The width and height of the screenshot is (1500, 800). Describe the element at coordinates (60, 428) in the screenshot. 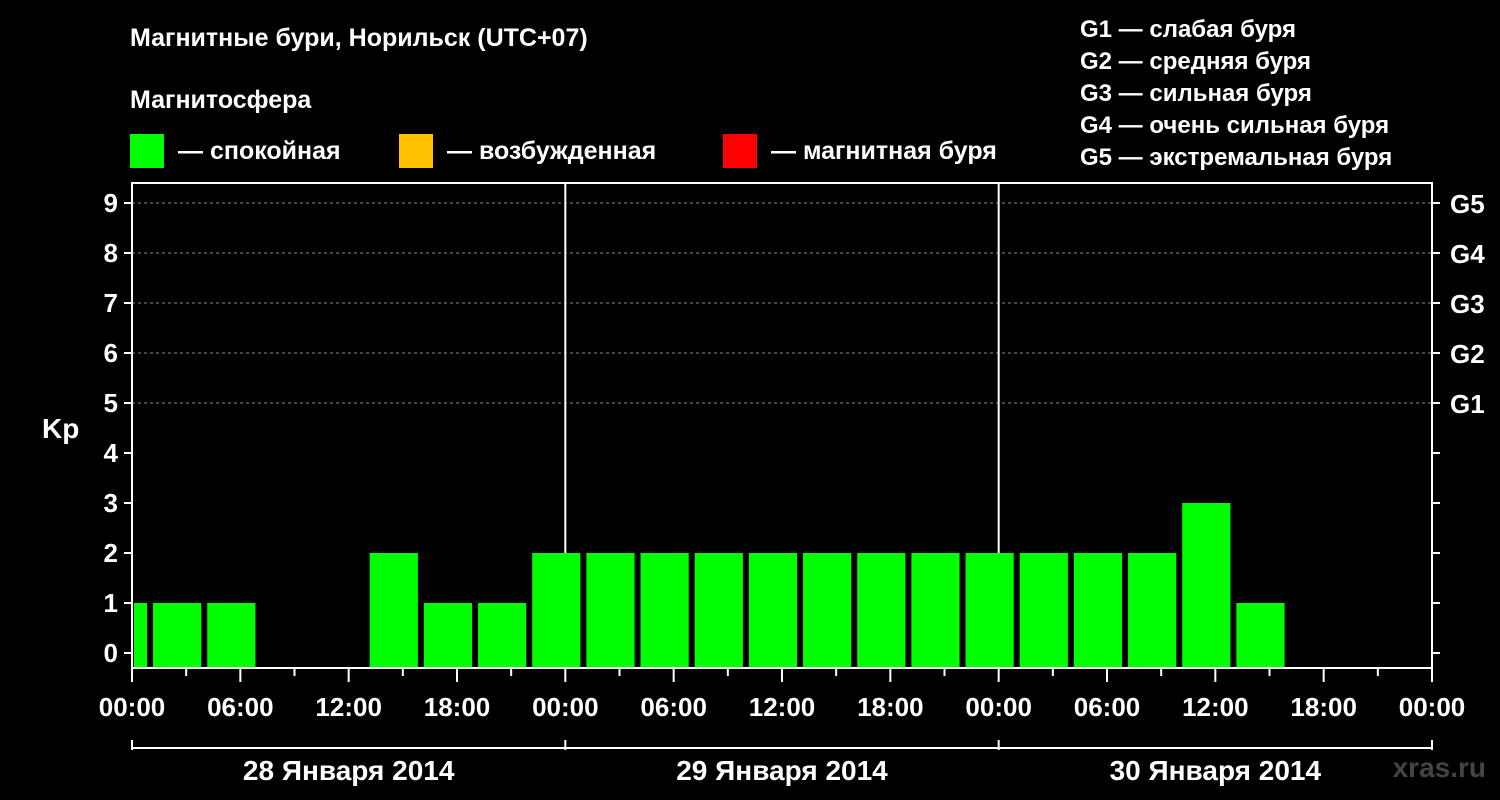

I see `y-axis-label: Kp` at that location.